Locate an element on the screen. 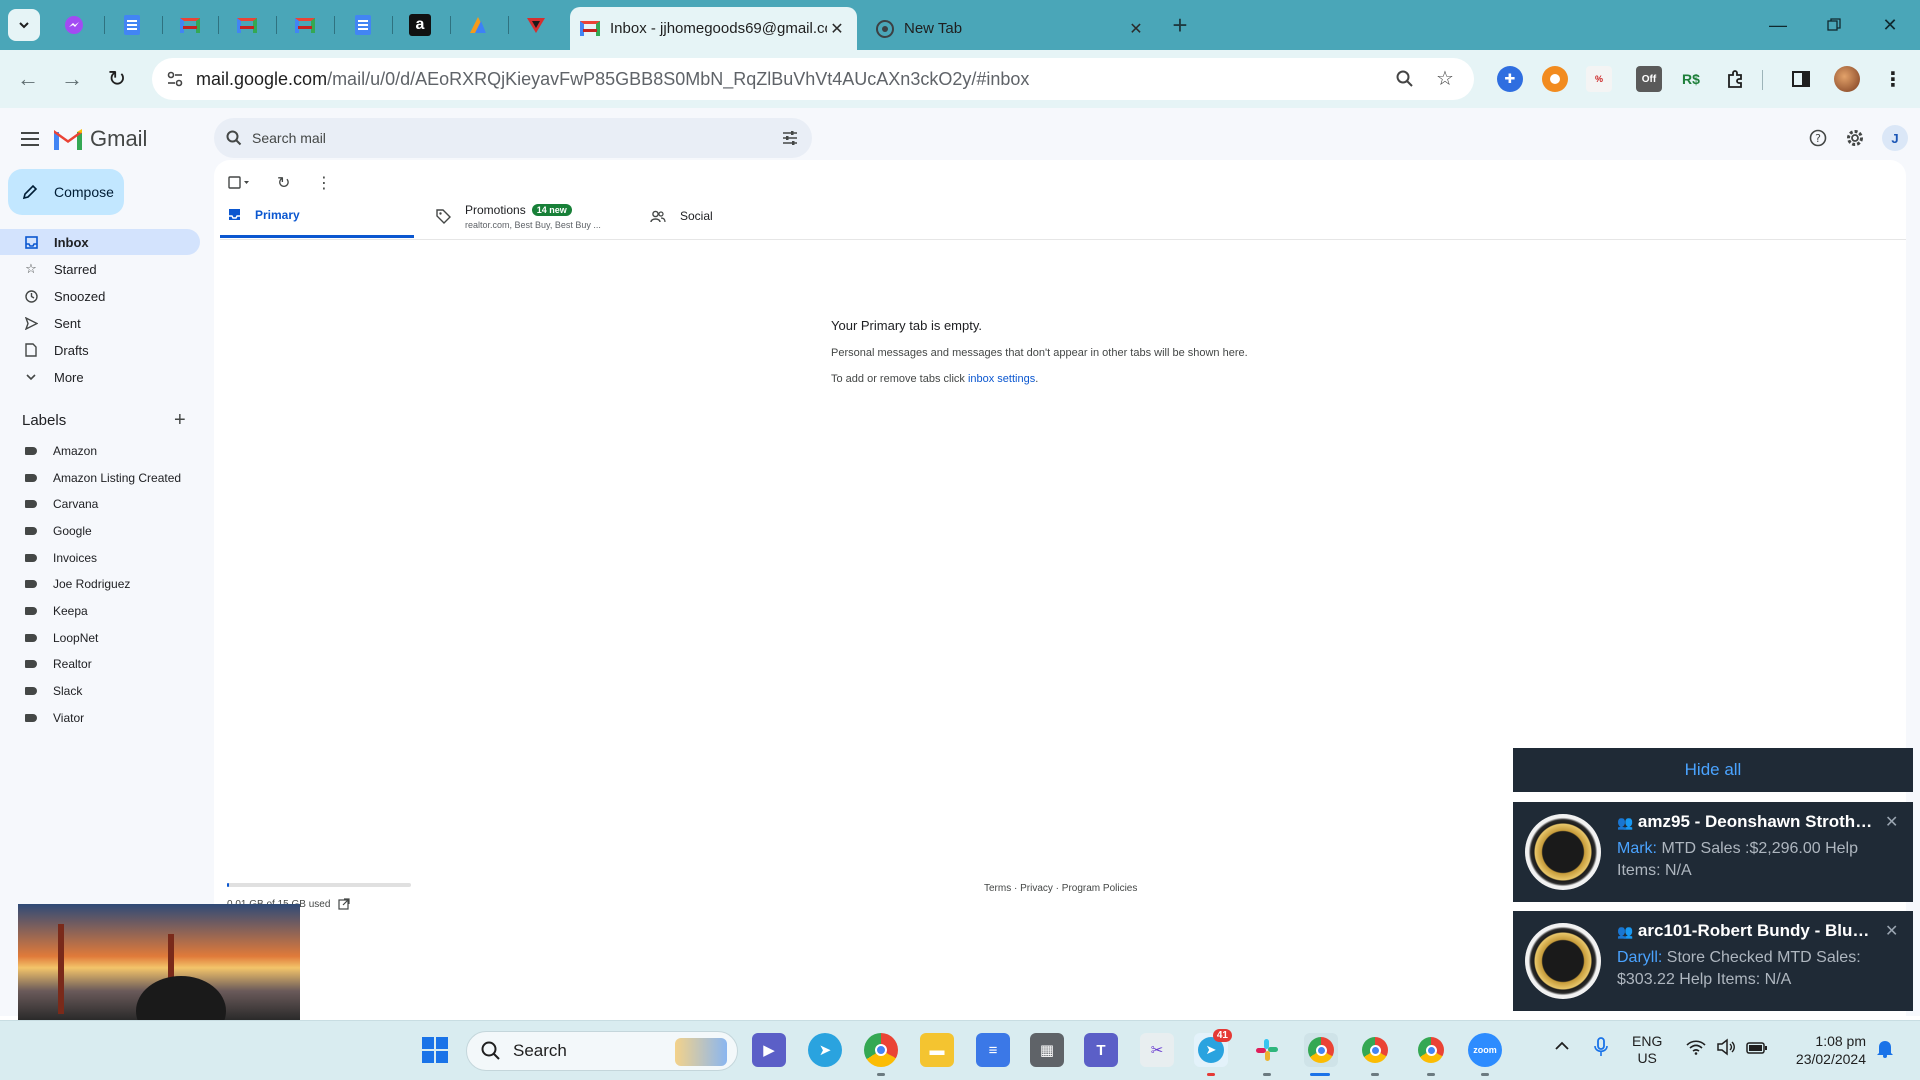  volume-icon is located at coordinates (1726, 1049).